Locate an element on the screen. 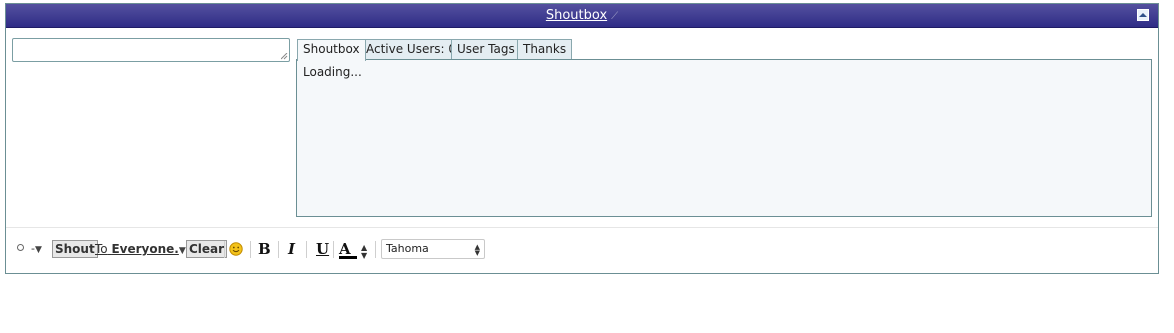 This screenshot has width=1174, height=333. tab-user-tags: User Tags is located at coordinates (486, 49).